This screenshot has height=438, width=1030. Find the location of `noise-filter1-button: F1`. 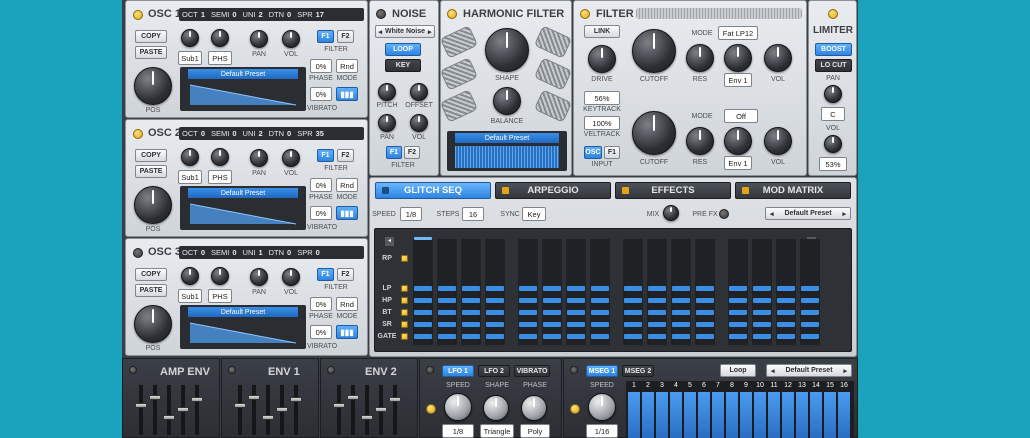

noise-filter1-button: F1 is located at coordinates (394, 152).